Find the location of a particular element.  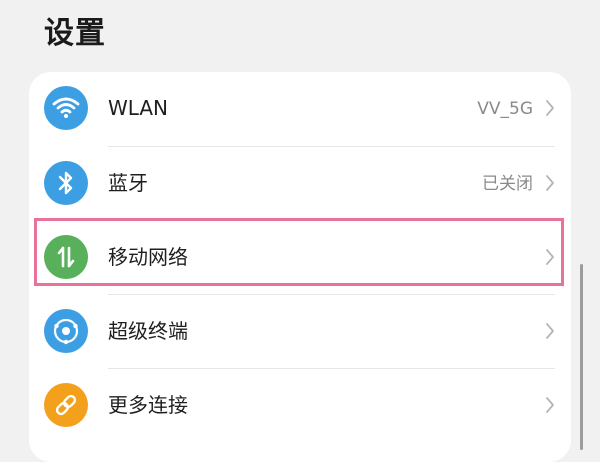

settings-item-wlan: WLAN VV_5G is located at coordinates (300, 109).